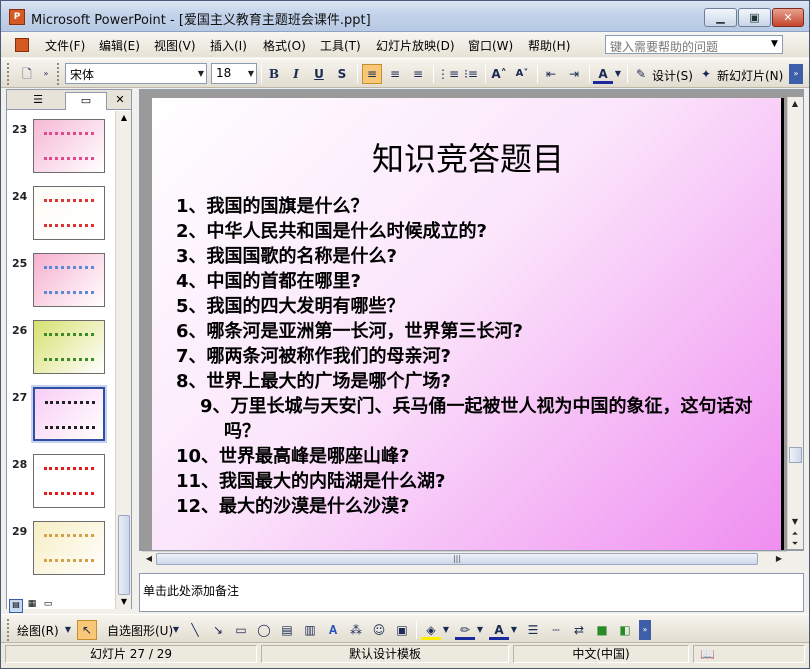 This screenshot has height=669, width=810. I want to click on quiz-question: 5、我国的四大发明有哪些？, so click(290, 306).